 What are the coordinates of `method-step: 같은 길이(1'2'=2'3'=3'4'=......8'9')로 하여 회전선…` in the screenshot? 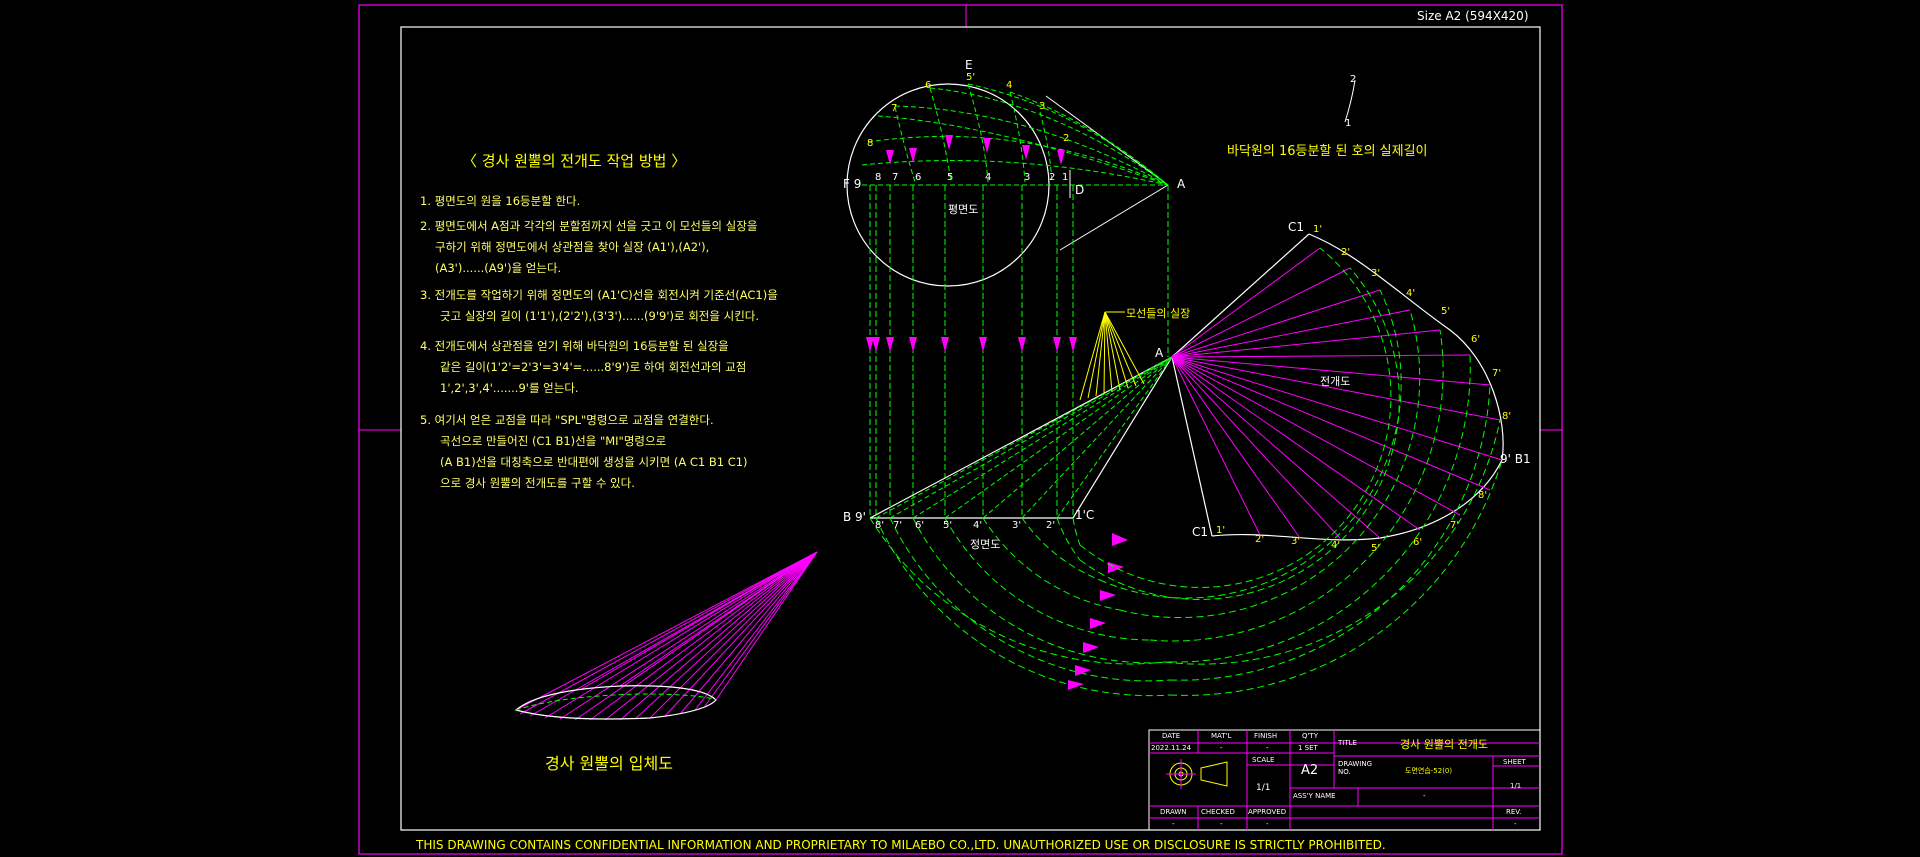 It's located at (593, 367).